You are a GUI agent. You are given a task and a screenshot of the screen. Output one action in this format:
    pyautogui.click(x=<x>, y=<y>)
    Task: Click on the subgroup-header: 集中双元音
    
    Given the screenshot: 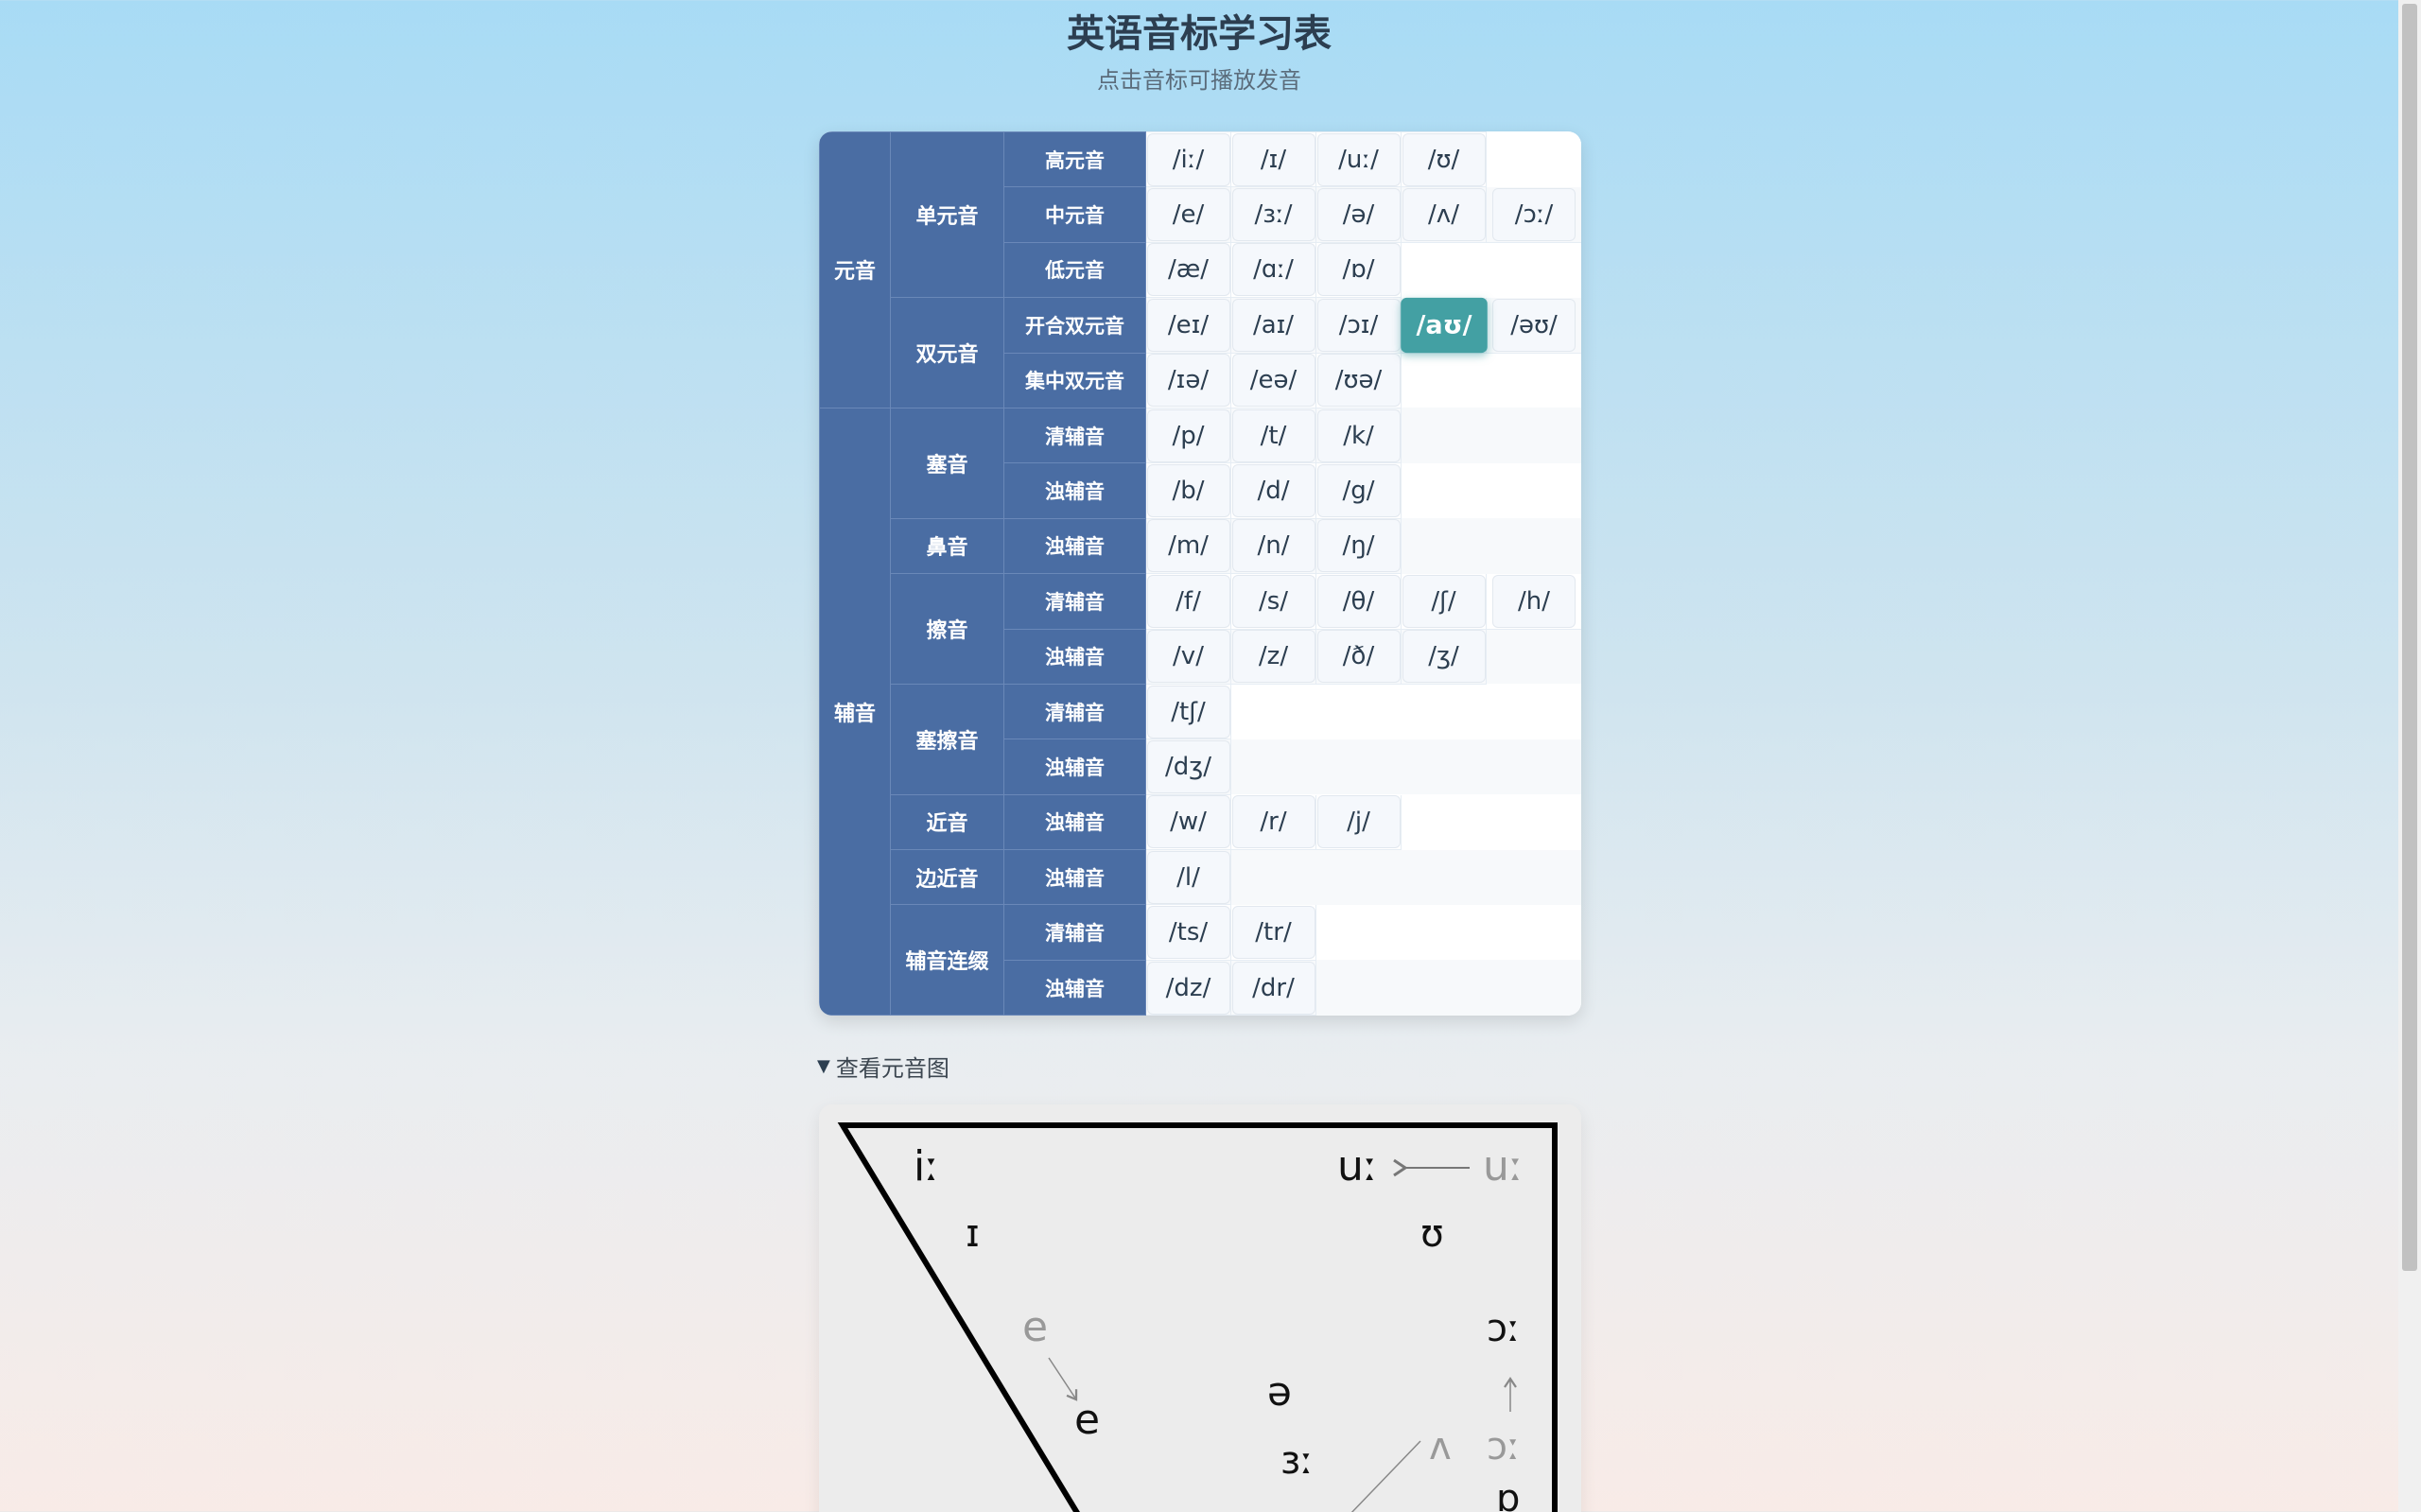 What is the action you would take?
    pyautogui.click(x=1074, y=380)
    